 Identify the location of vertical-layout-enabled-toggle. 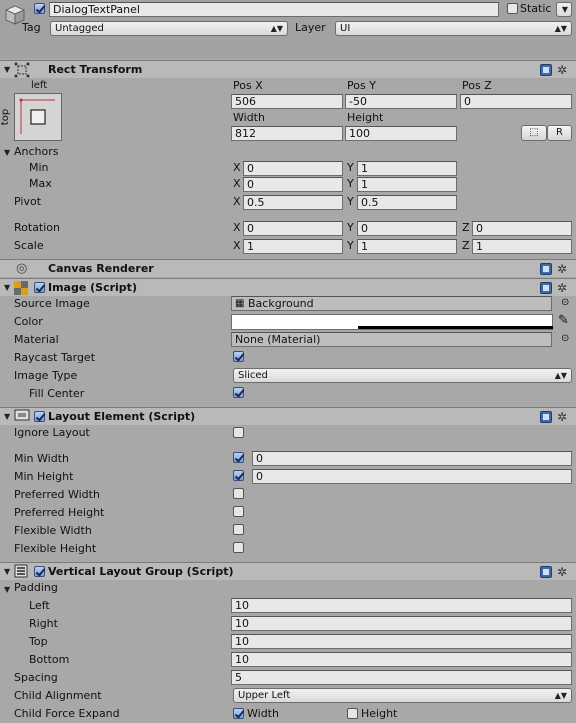
(39, 571).